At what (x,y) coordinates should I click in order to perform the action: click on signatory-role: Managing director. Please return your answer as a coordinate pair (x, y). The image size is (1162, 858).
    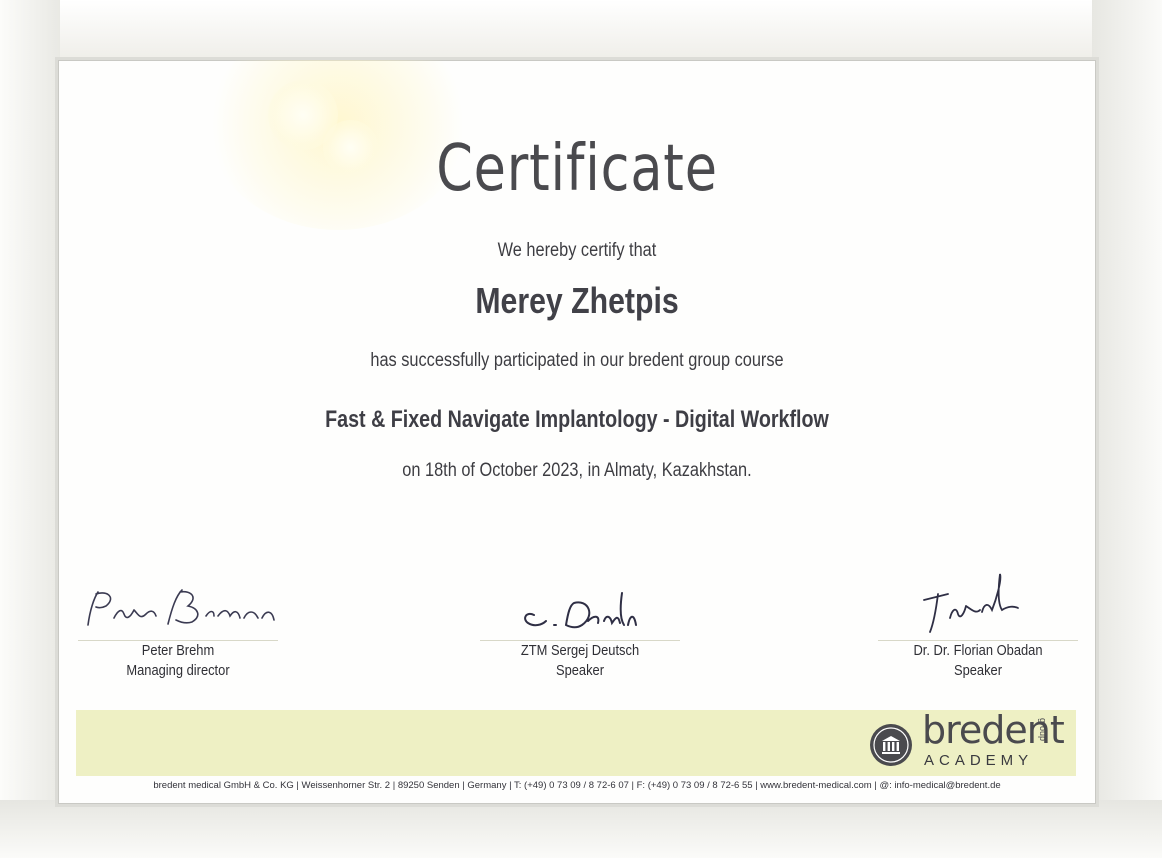
    Looking at the image, I should click on (178, 670).